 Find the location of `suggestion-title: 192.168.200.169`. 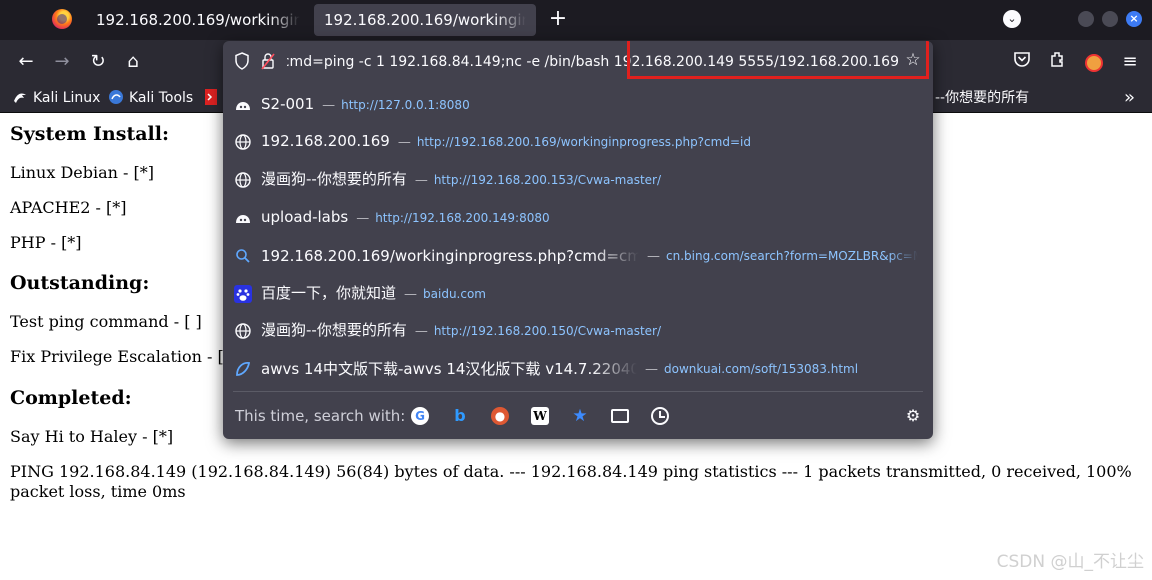

suggestion-title: 192.168.200.169 is located at coordinates (325, 141).